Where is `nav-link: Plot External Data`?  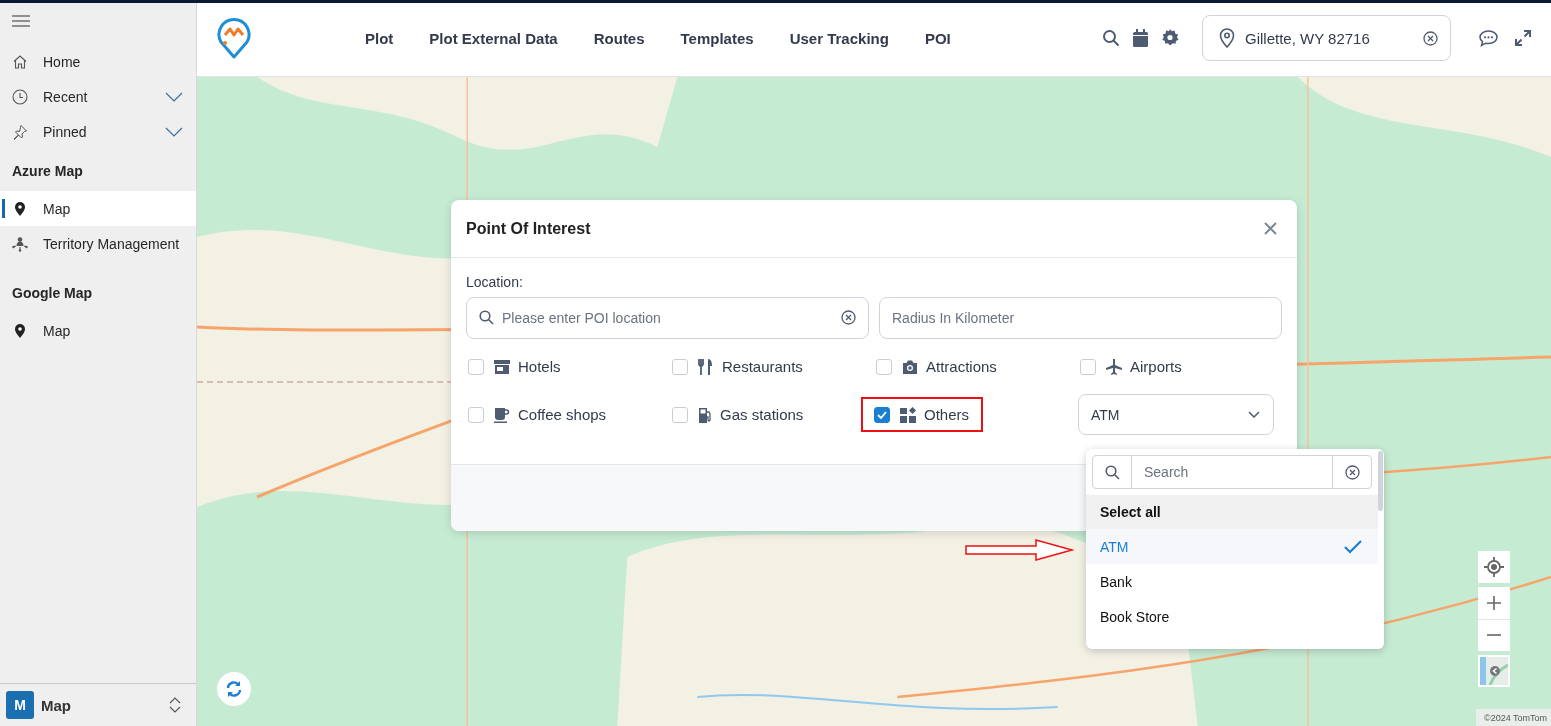 nav-link: Plot External Data is located at coordinates (493, 38).